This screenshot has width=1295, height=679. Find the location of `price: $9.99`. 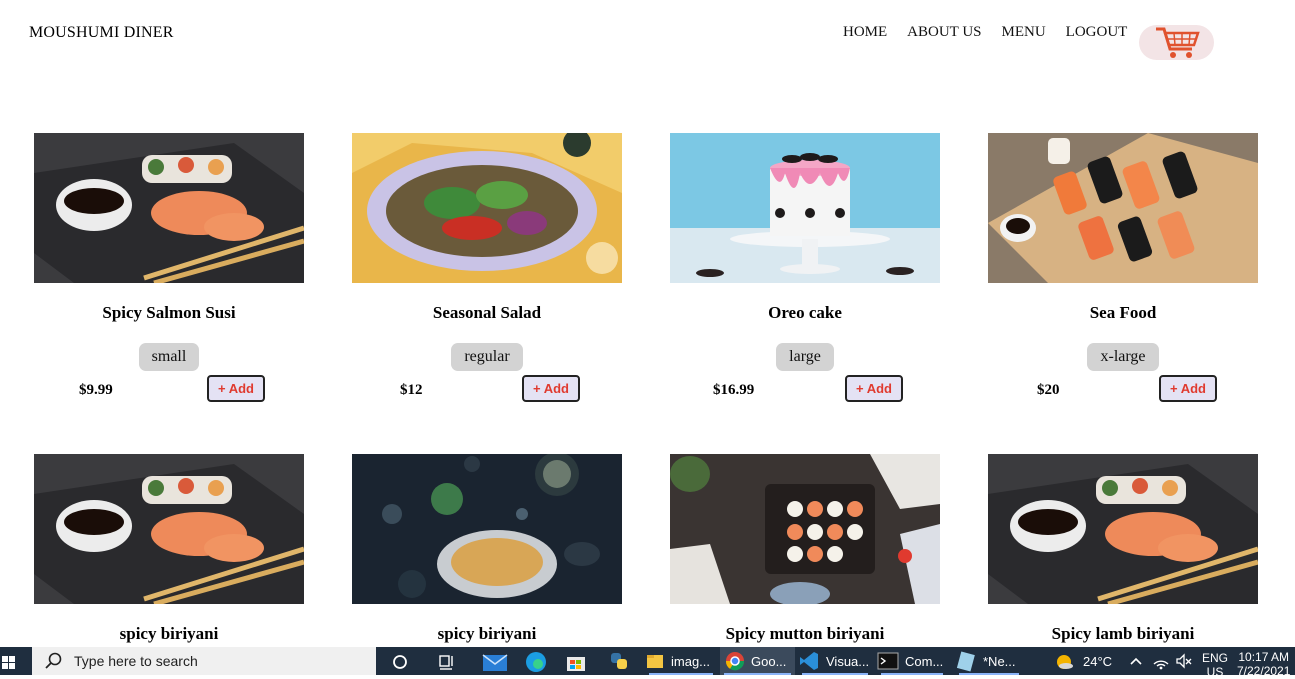

price: $9.99 is located at coordinates (96, 390).